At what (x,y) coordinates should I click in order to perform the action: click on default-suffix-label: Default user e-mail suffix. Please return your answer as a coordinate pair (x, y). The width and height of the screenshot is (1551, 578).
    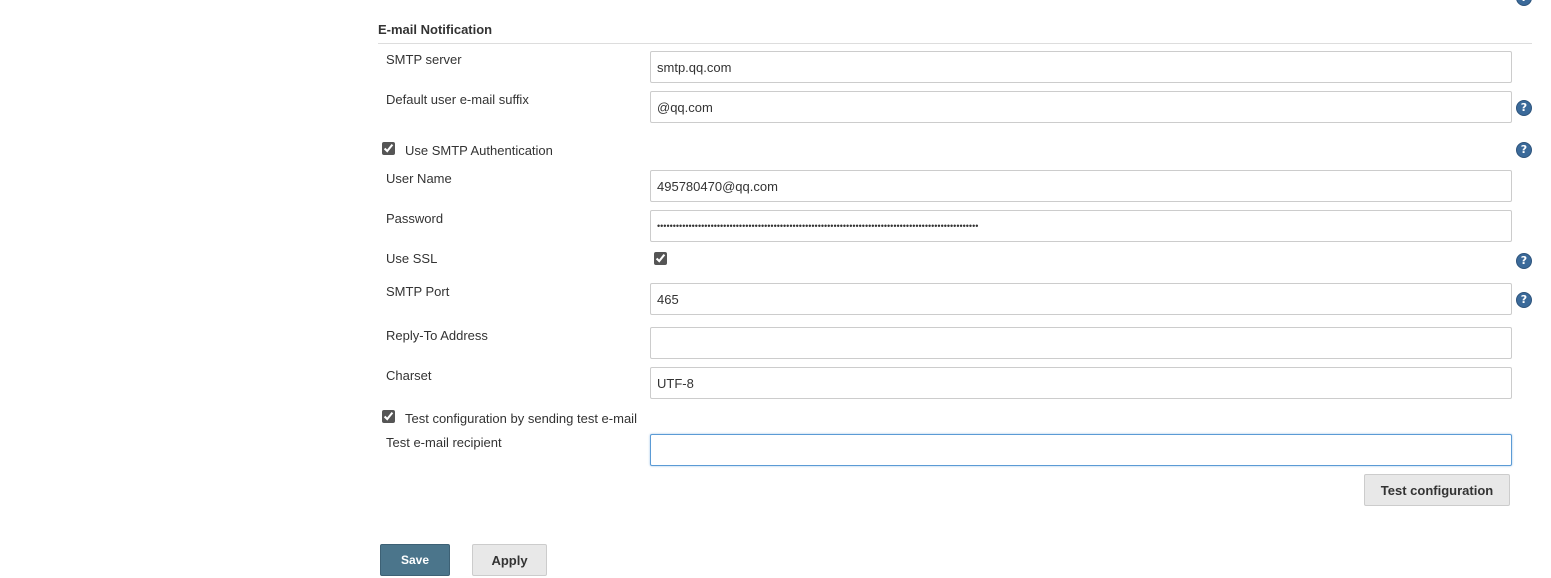
    Looking at the image, I should click on (457, 99).